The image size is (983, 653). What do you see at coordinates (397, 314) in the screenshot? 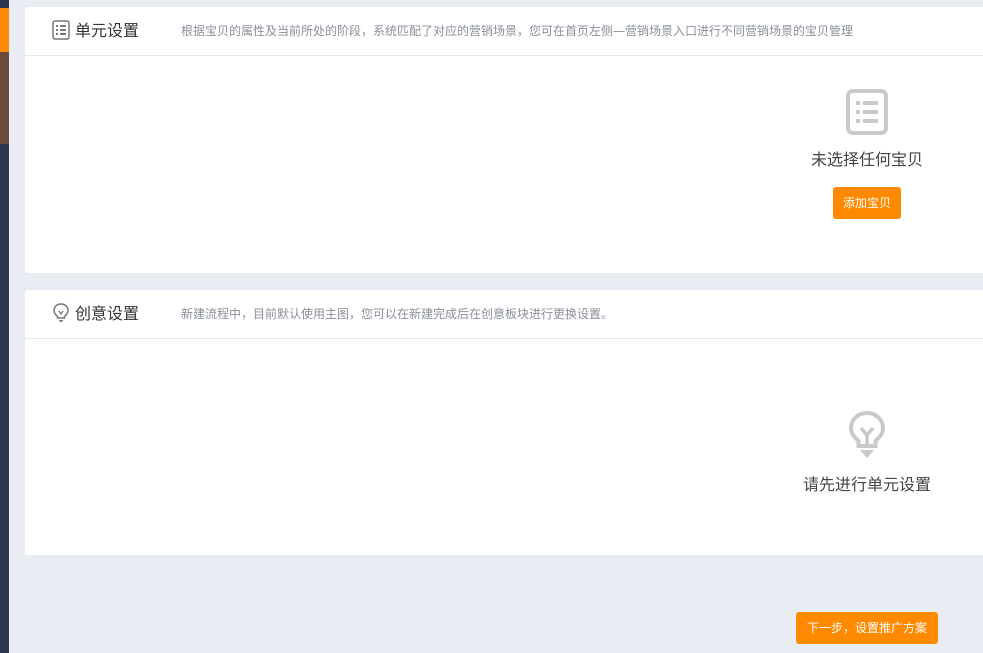
I see `creative-settings-description: 新建流程中，目前默认使用主图，您可以在新建完成后在创意板块进行更换设置。` at bounding box center [397, 314].